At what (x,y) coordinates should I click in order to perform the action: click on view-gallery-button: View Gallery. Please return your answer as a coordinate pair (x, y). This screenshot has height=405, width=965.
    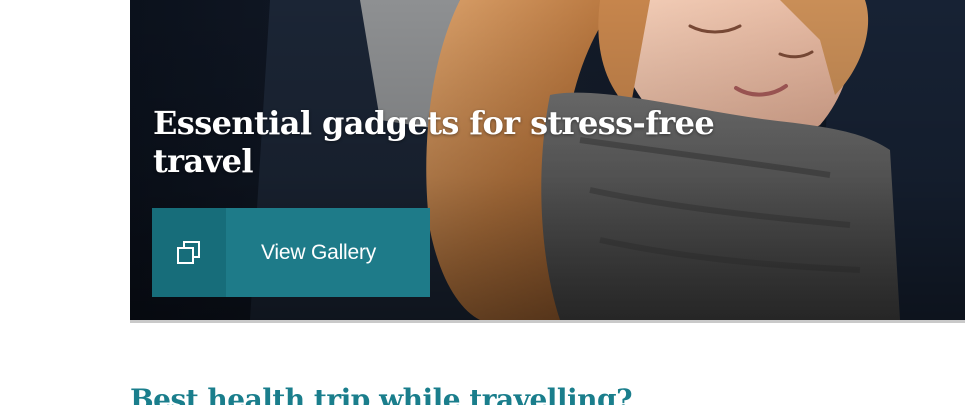
    Looking at the image, I should click on (291, 252).